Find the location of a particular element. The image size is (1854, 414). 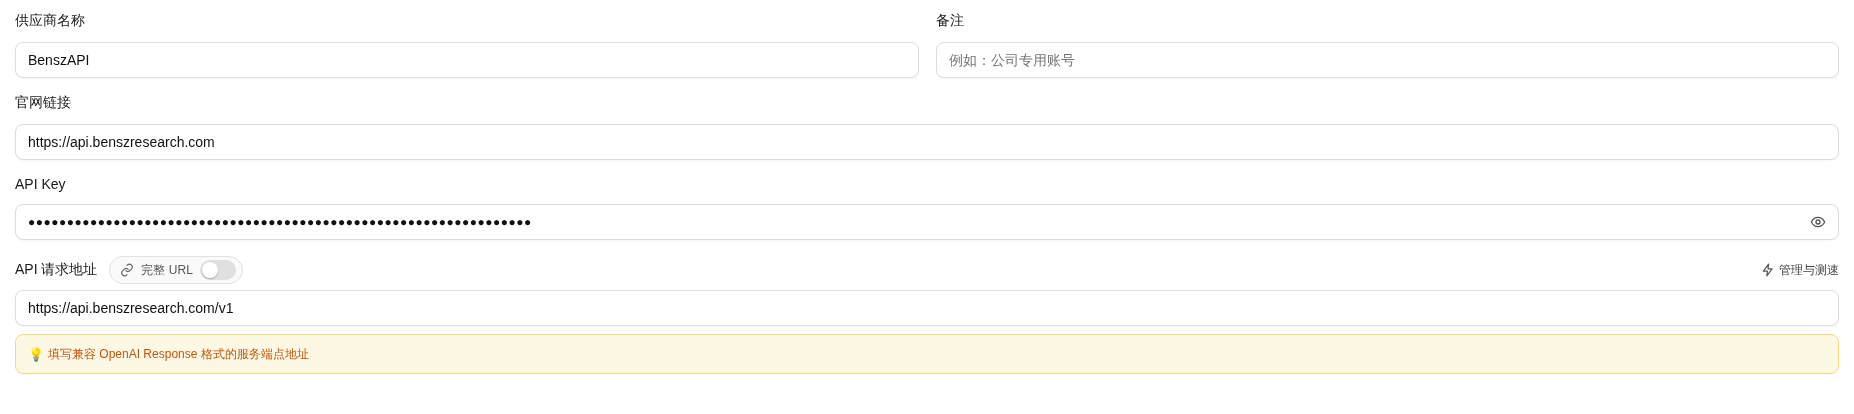

input-field: BenszAPI is located at coordinates (467, 60).